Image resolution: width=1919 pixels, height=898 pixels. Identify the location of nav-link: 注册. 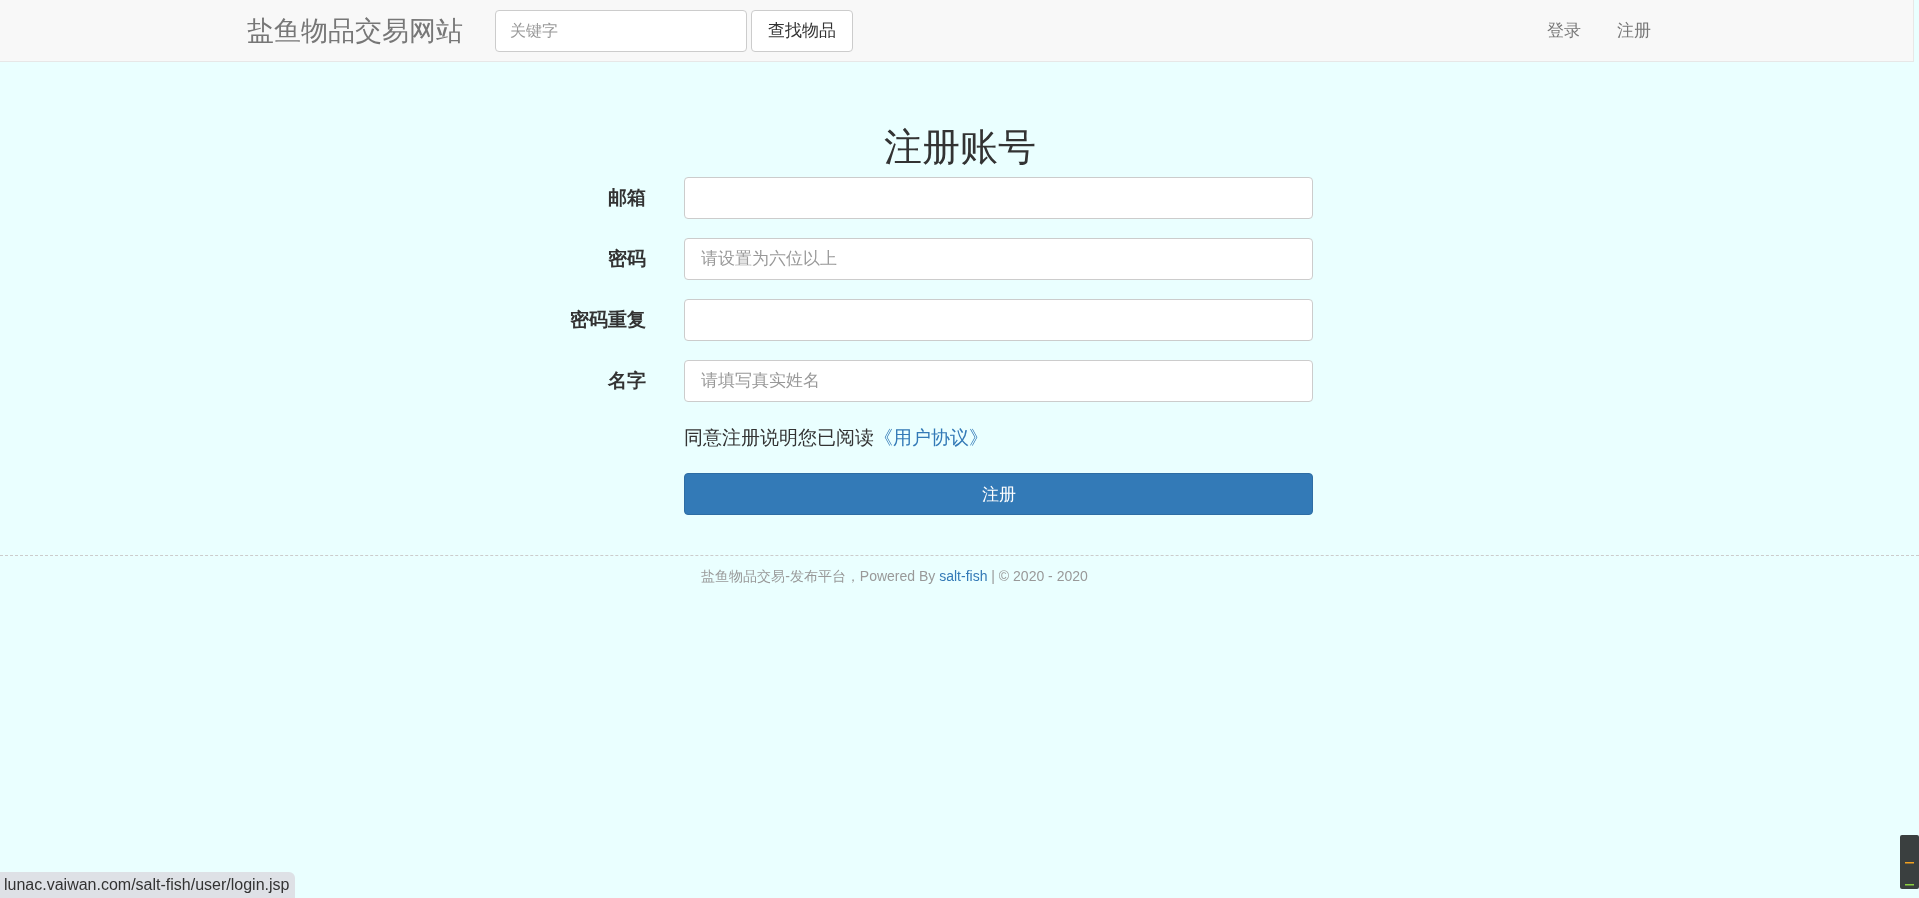
(1634, 30).